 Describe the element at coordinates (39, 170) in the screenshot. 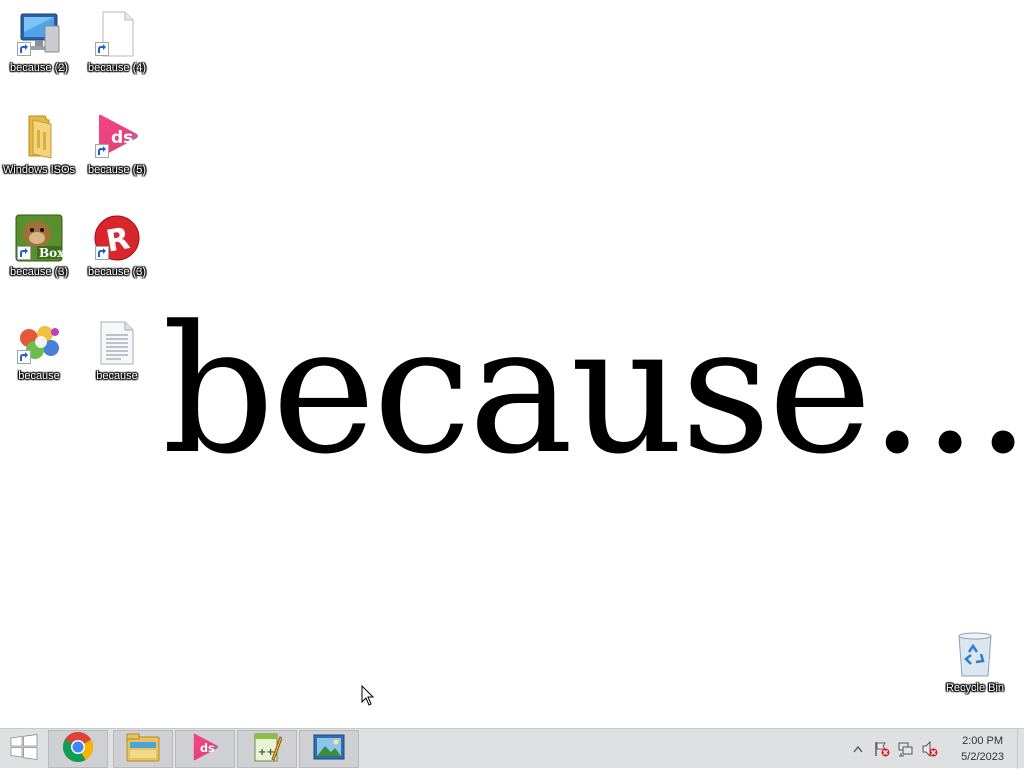

I see `desktop-icon-label: Windows ISOs` at that location.